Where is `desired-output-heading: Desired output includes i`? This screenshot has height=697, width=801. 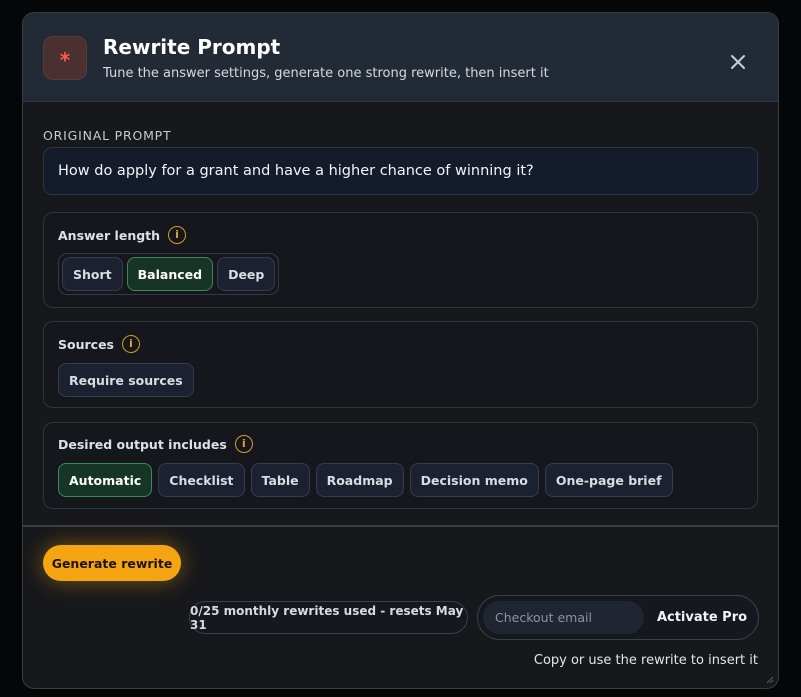
desired-output-heading: Desired output includes i is located at coordinates (155, 444).